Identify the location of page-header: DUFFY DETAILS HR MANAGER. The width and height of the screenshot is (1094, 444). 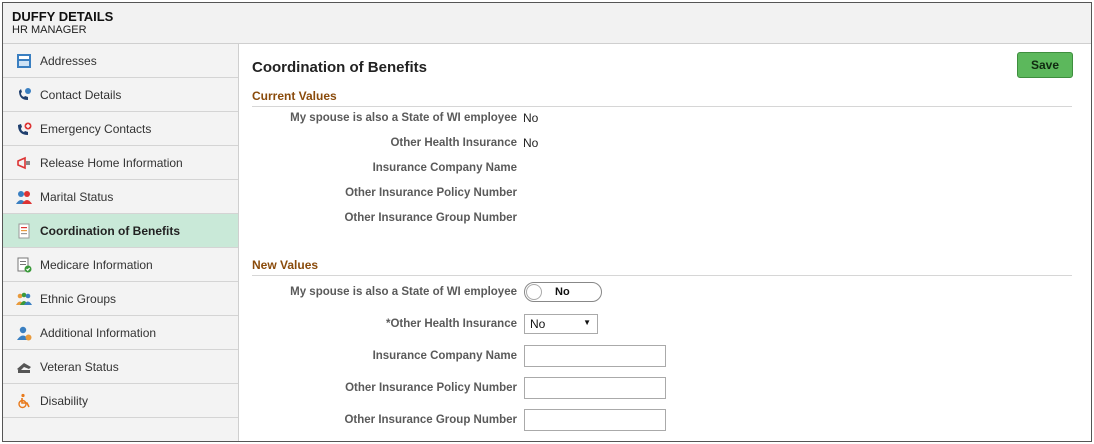
(547, 23).